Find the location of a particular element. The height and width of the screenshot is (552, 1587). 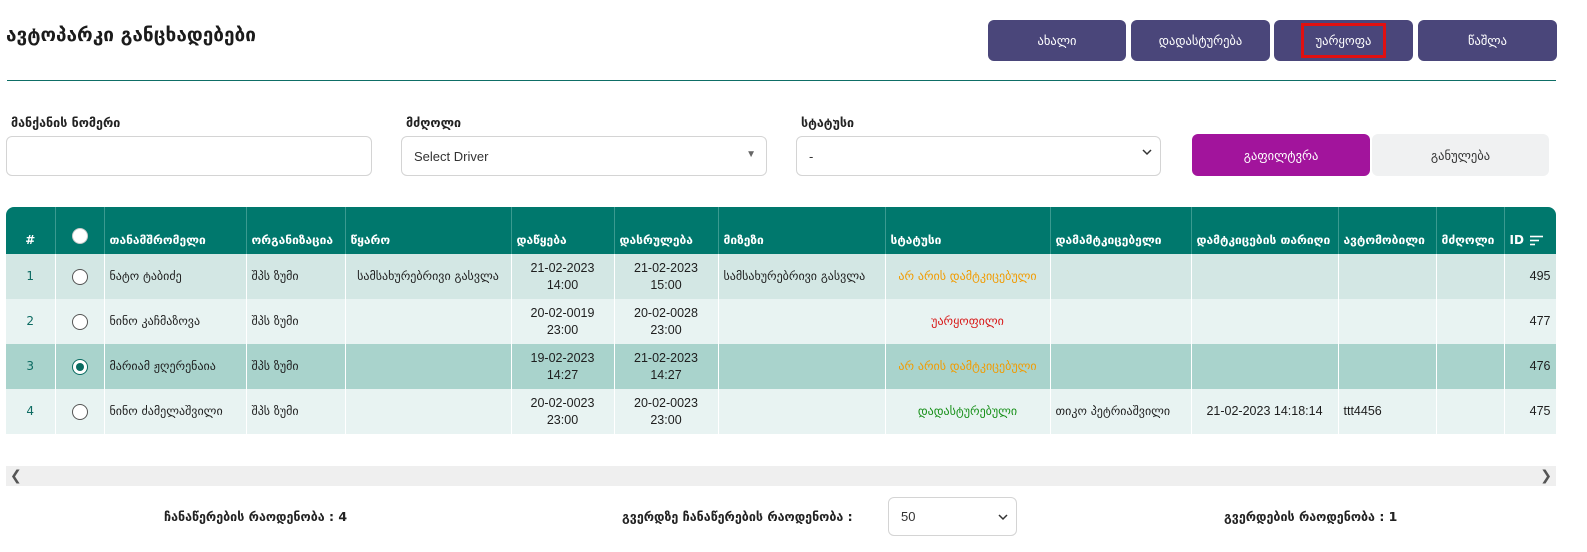

row-num: 2 is located at coordinates (31, 321).